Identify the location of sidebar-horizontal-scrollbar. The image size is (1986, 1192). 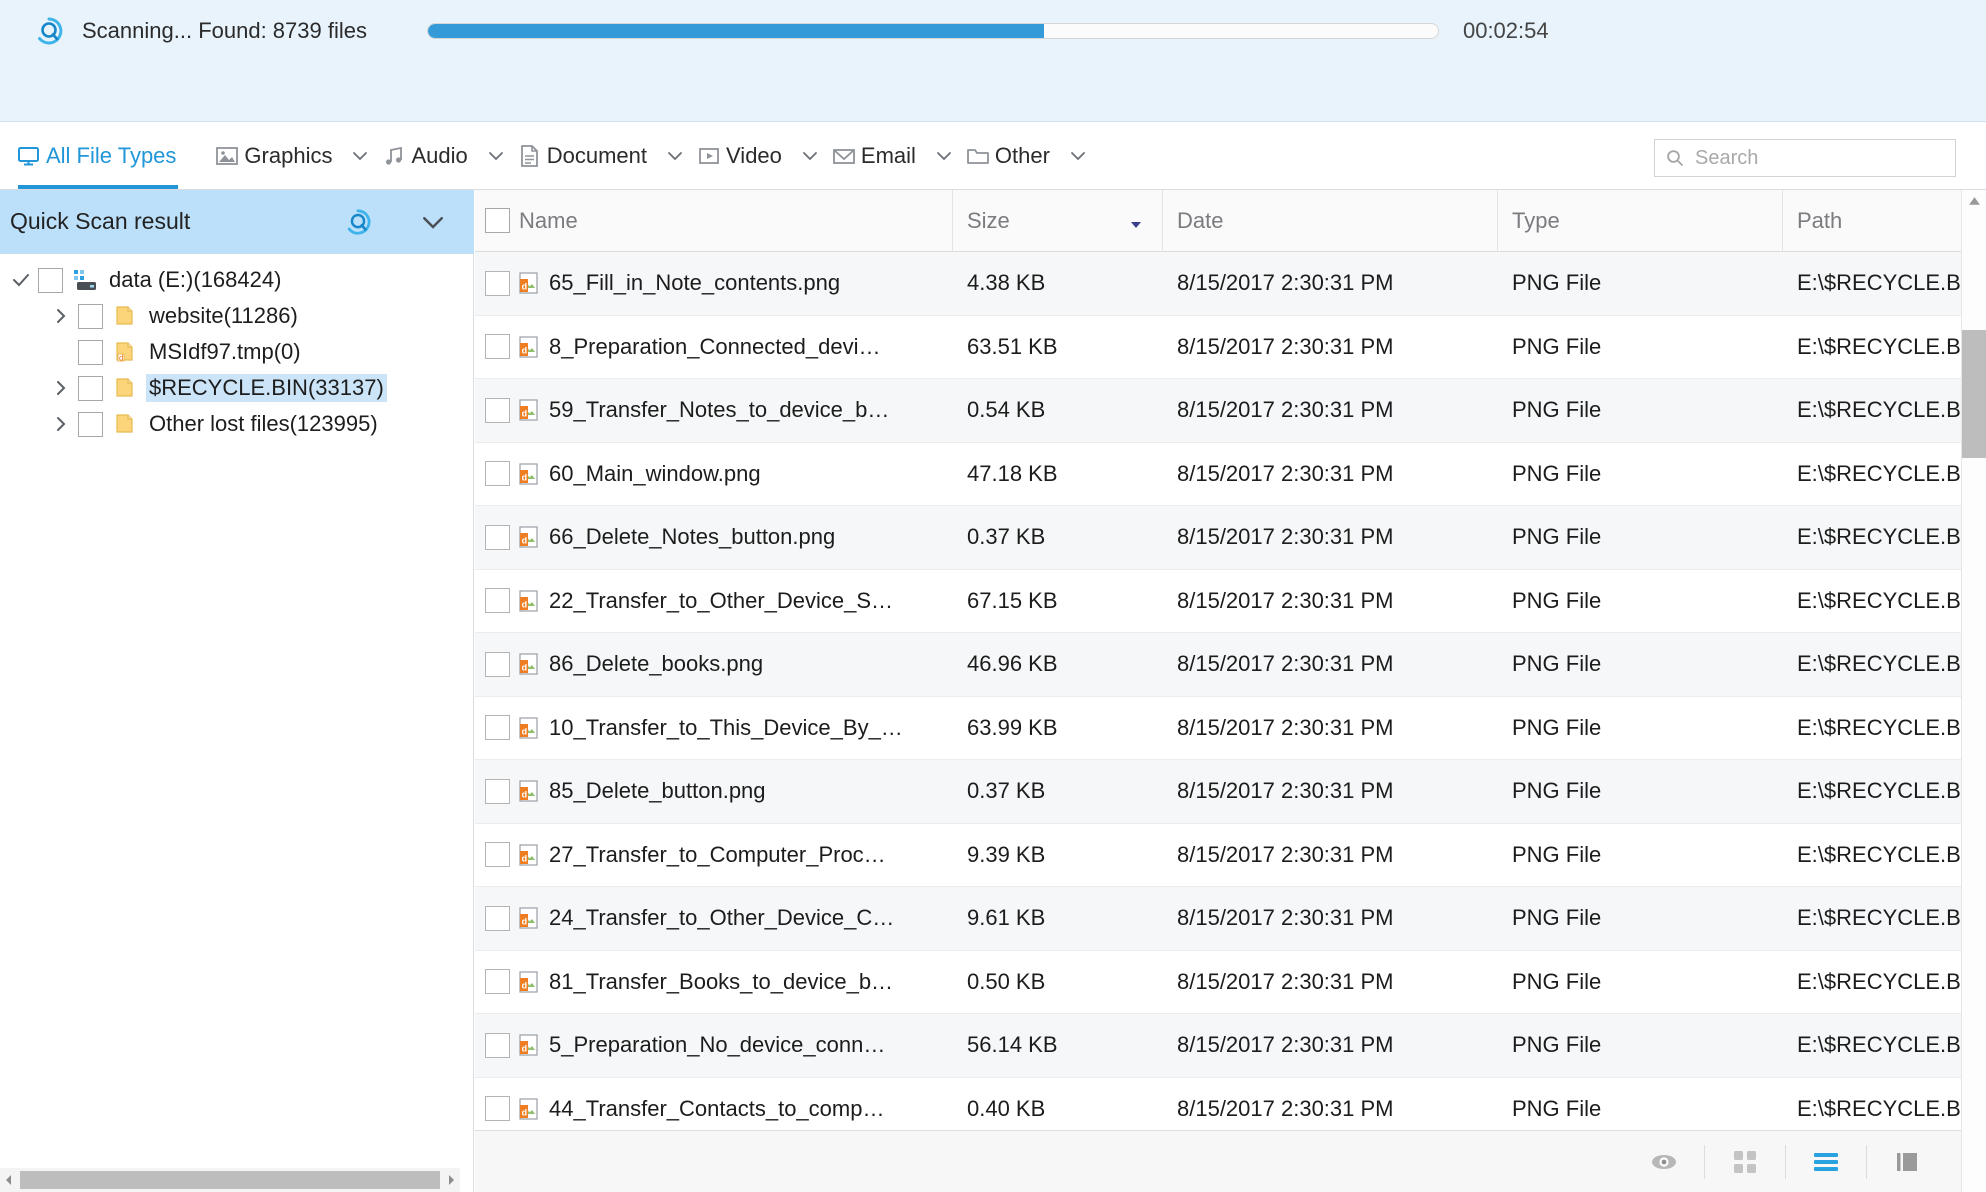
(230, 1180).